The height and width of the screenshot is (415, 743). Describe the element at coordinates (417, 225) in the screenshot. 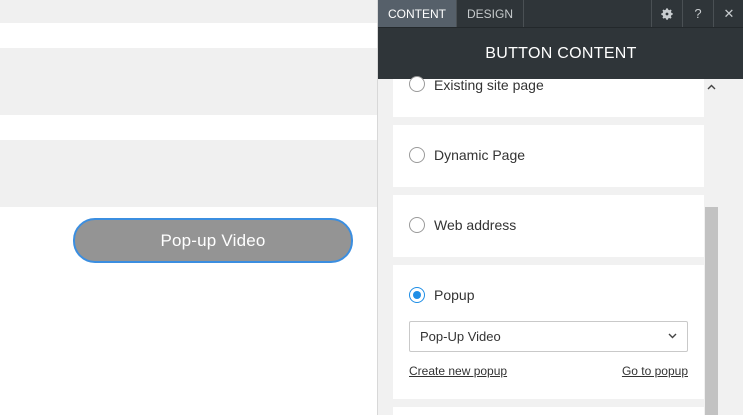

I see `radio-web-address` at that location.